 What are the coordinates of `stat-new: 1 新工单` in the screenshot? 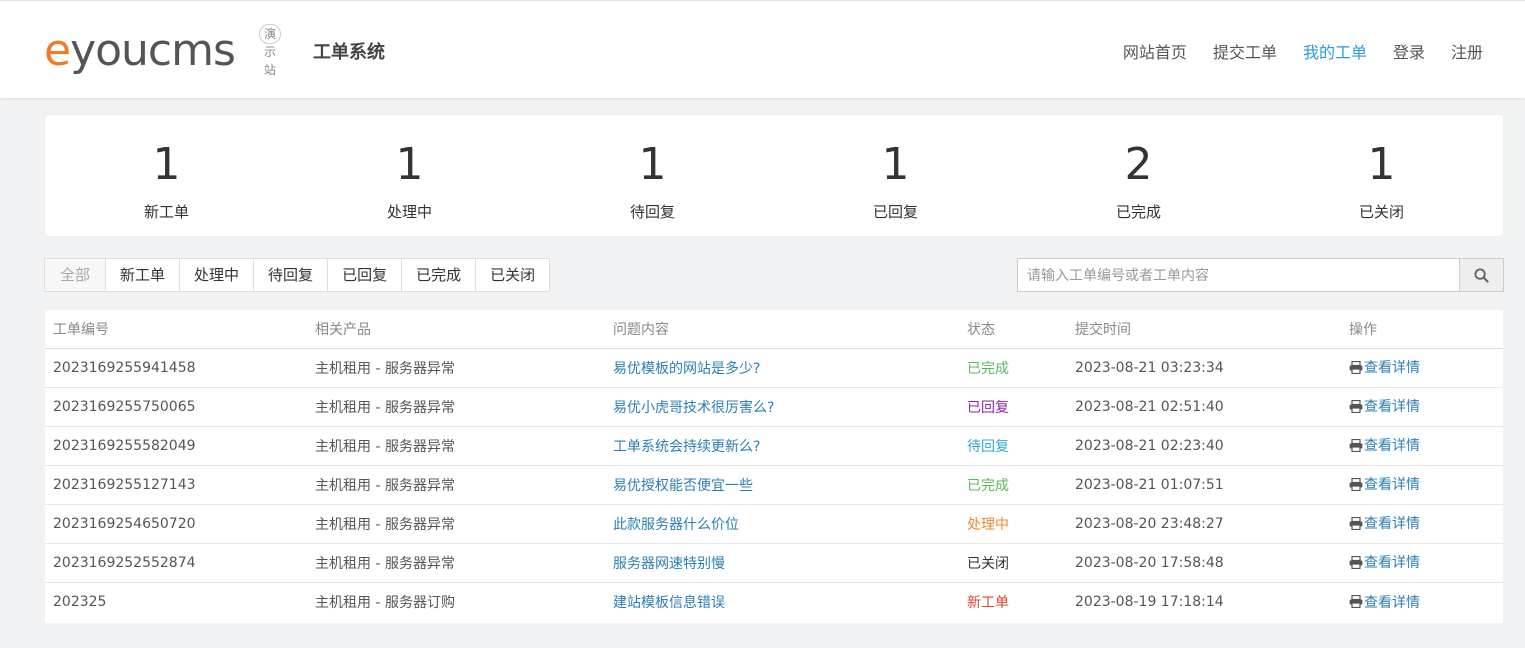 It's located at (166, 175).